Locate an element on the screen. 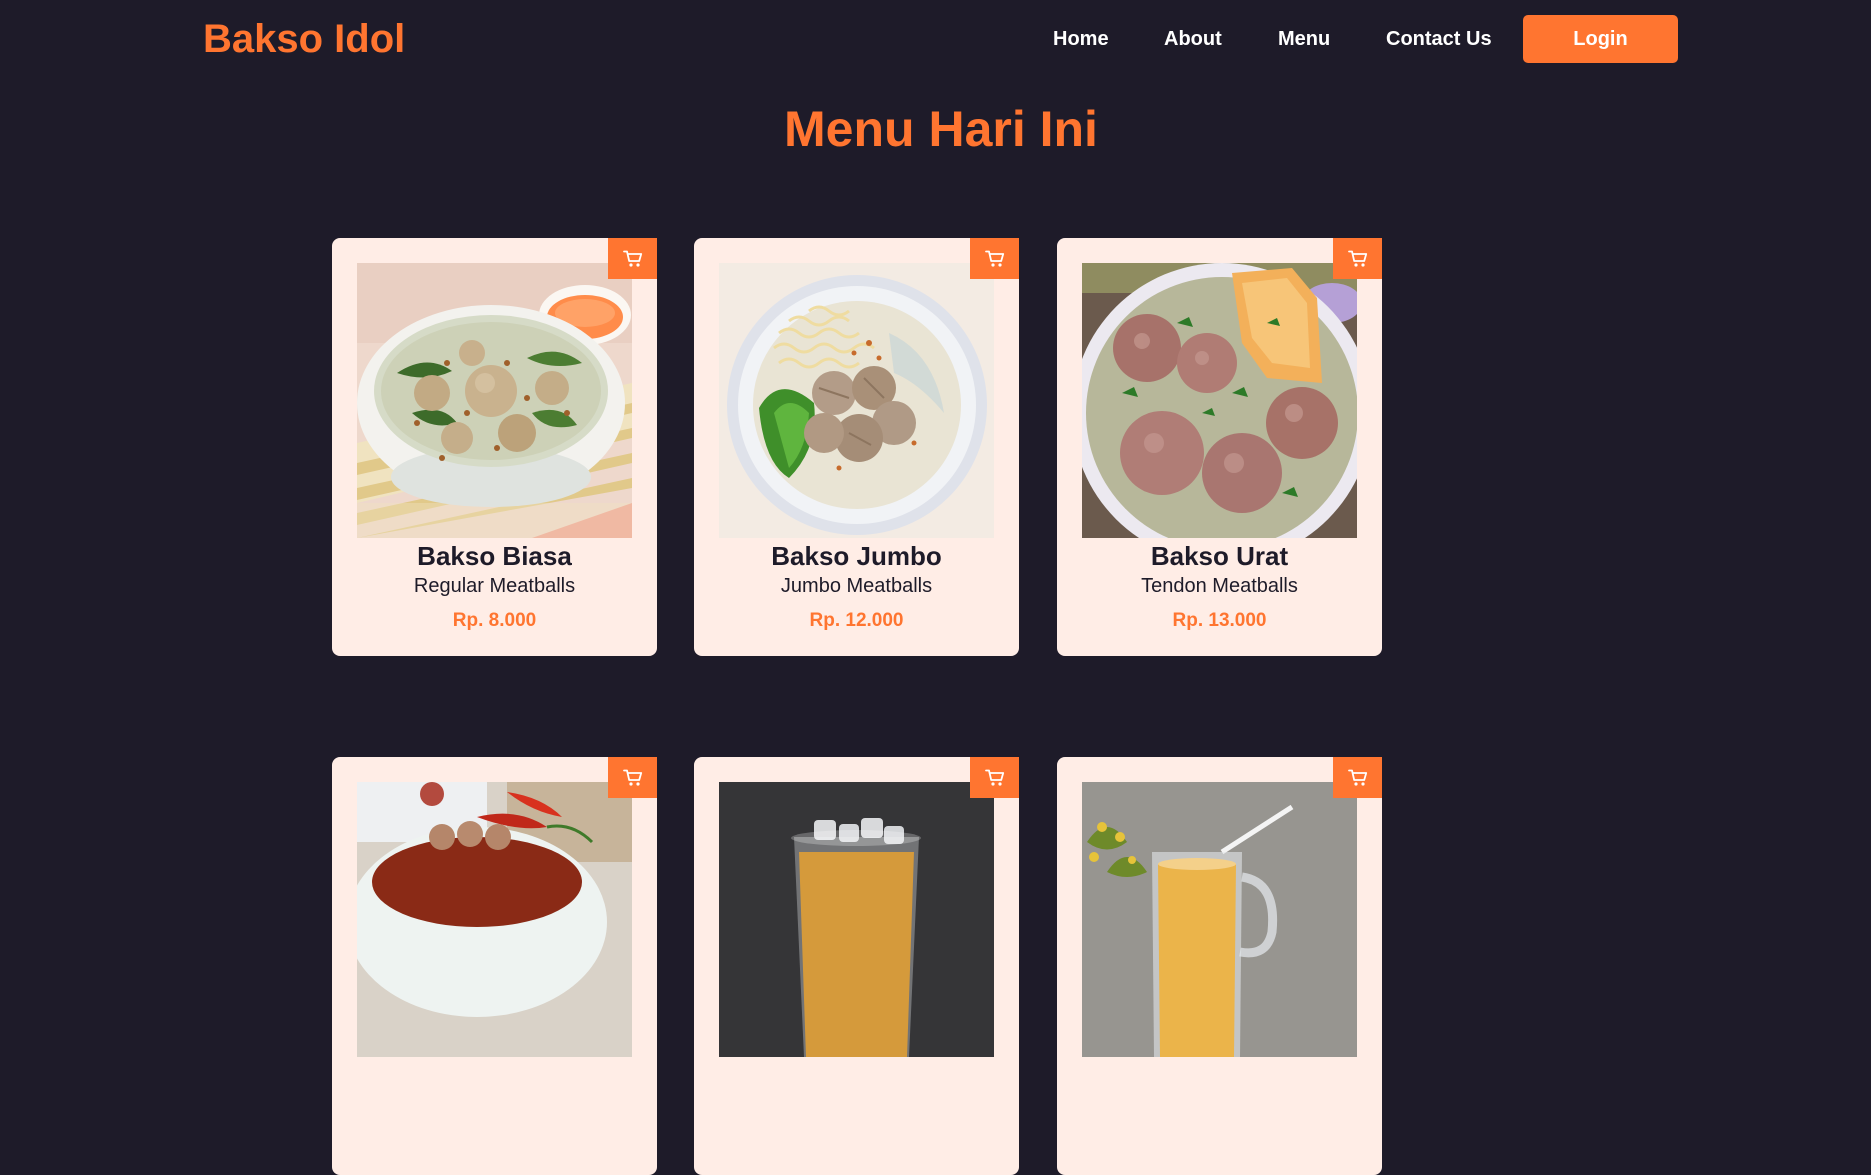 This screenshot has height=1175, width=1871. menu-card-bakso-urat: Bakso Urat Tendon Meatballs Rp. 13.000 is located at coordinates (1219, 447).